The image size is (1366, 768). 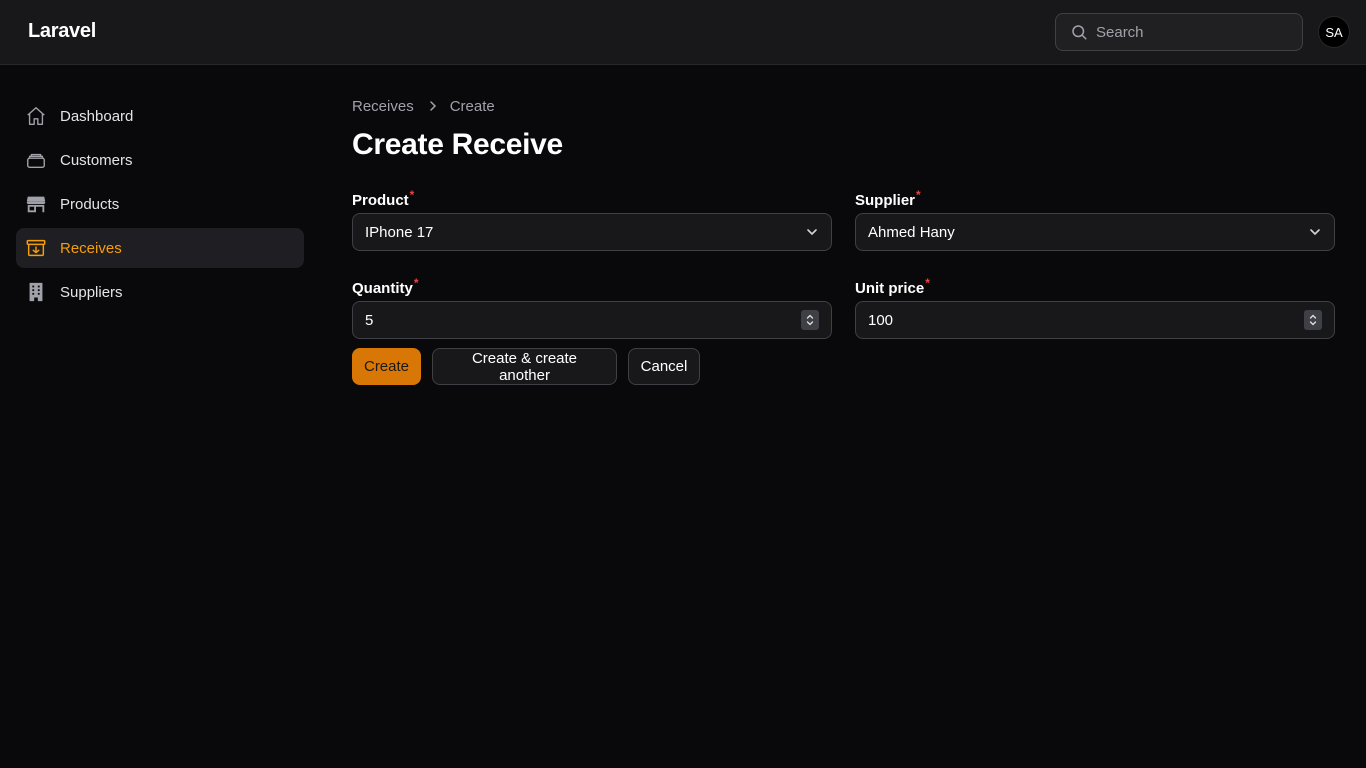 I want to click on quantity-field: Quantity* 5, so click(x=592, y=307).